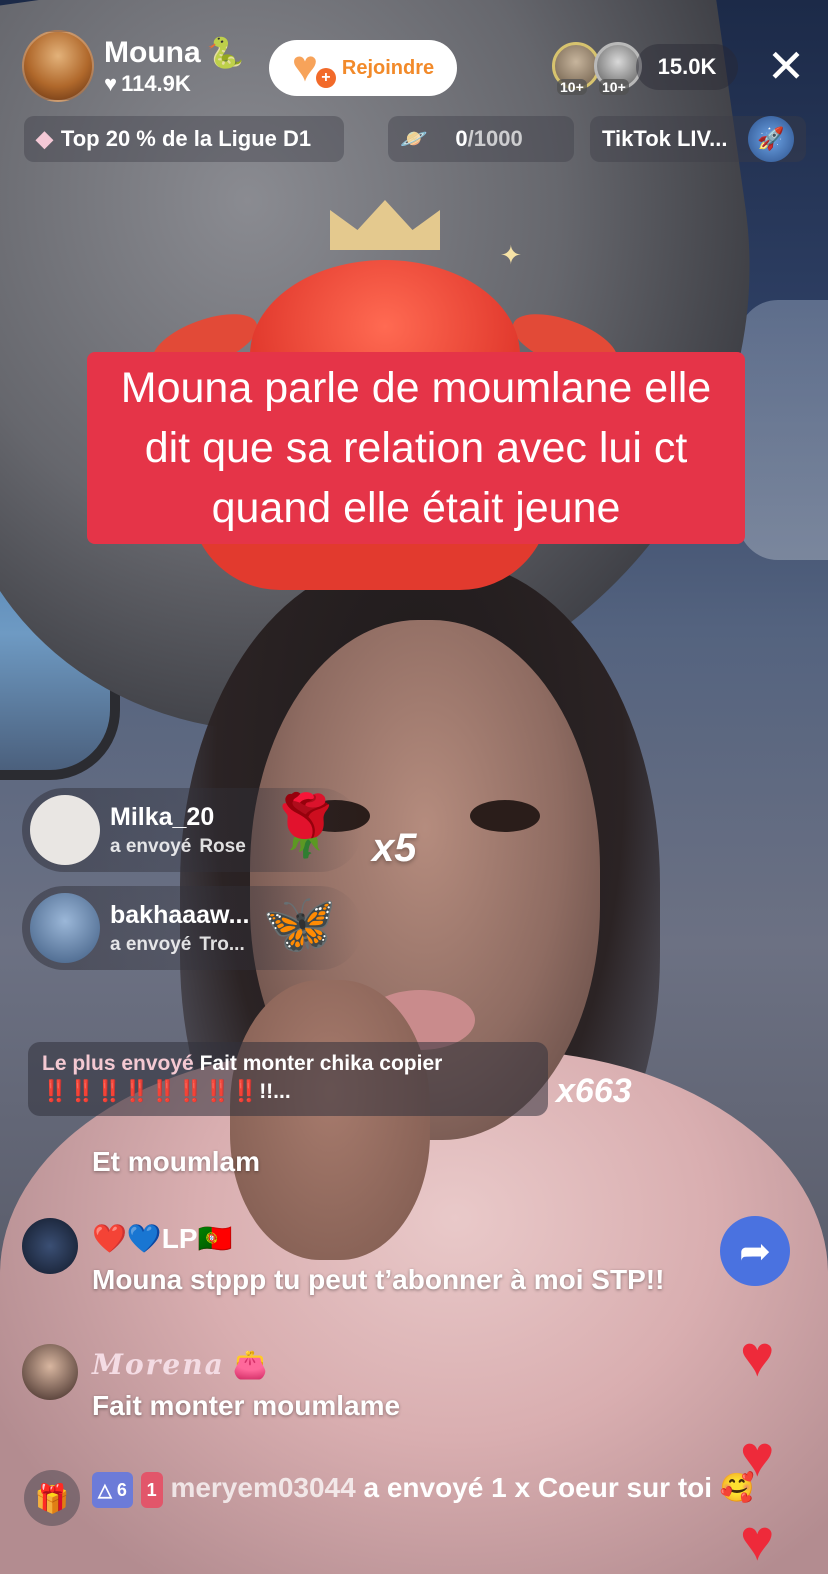 The image size is (828, 1574). I want to click on tiktok-live-chip: TikTok LIV... 🚀, so click(698, 139).